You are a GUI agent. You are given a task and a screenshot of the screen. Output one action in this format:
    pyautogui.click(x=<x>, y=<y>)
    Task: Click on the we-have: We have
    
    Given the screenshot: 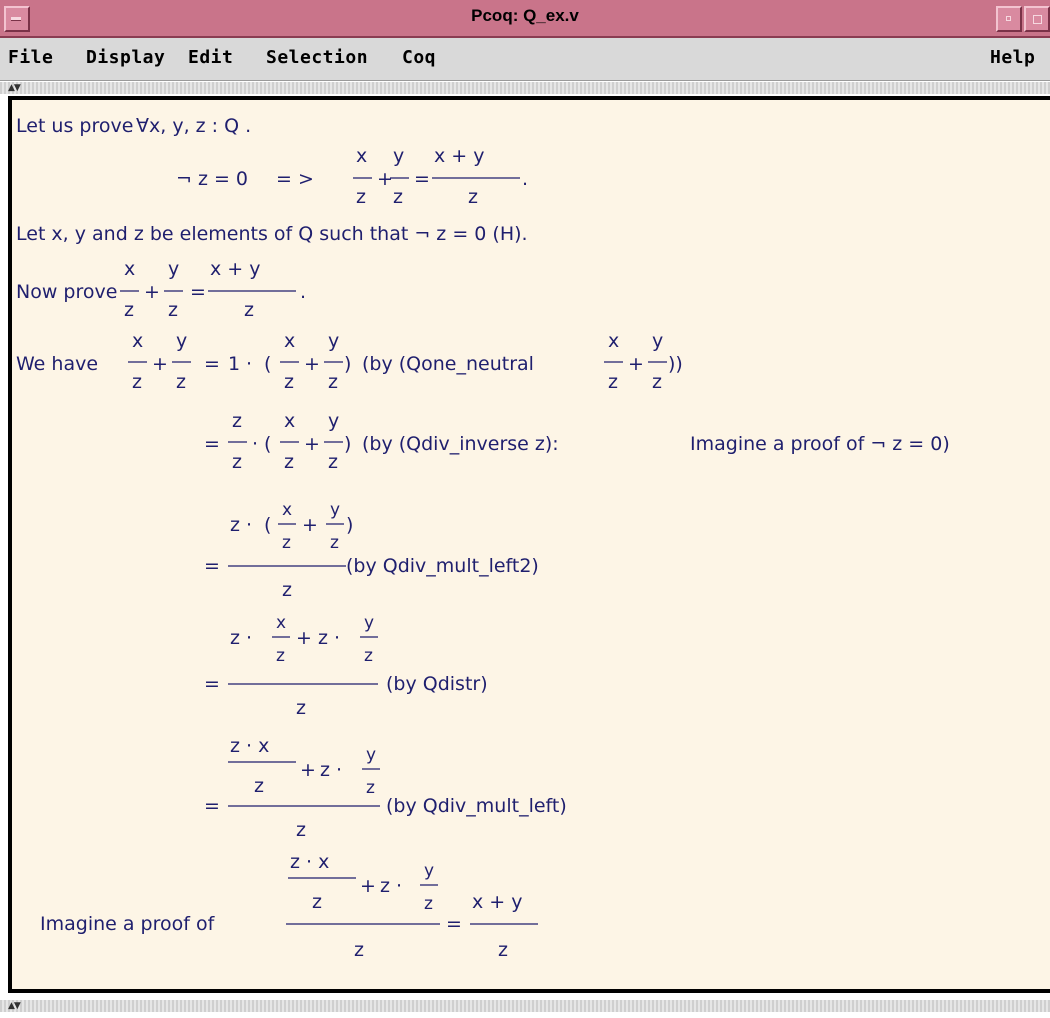 What is the action you would take?
    pyautogui.click(x=57, y=364)
    